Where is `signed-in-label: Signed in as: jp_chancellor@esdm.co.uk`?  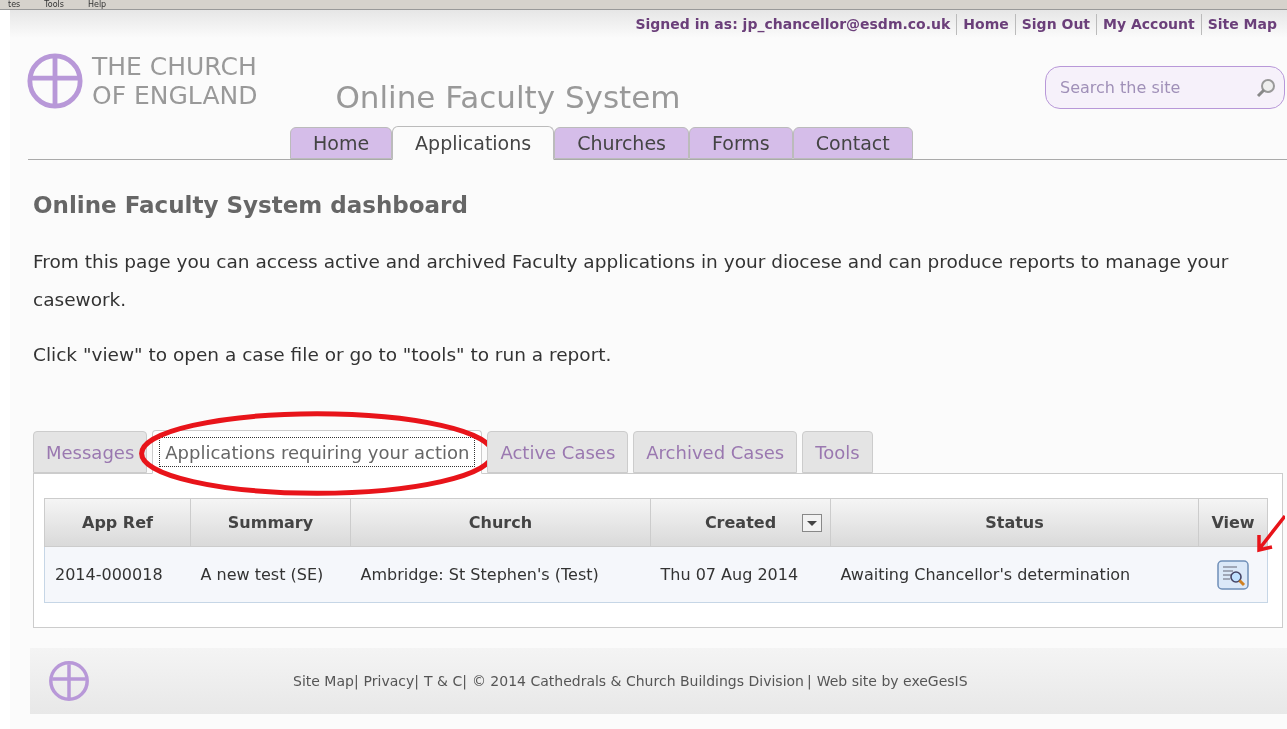 signed-in-label: Signed in as: jp_chancellor@esdm.co.uk is located at coordinates (793, 24).